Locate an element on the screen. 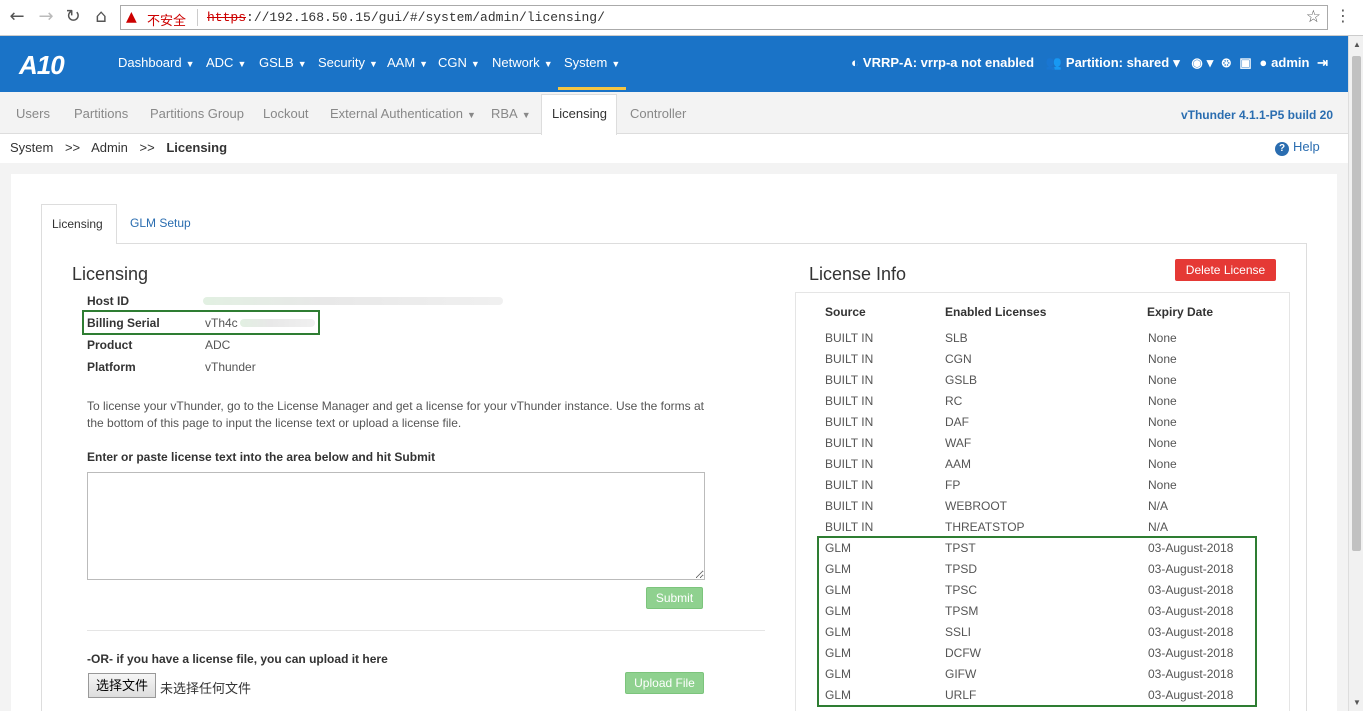 The image size is (1363, 711). page-scrollbar: ▲ ▼ is located at coordinates (1355, 373).